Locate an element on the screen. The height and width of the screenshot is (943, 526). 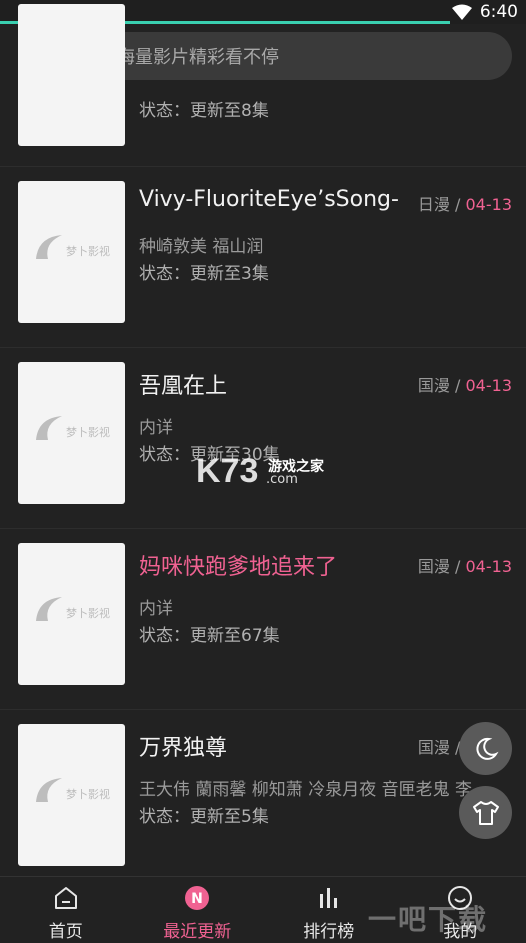
list-item: 状态：更新至8集 is located at coordinates (263, 128).